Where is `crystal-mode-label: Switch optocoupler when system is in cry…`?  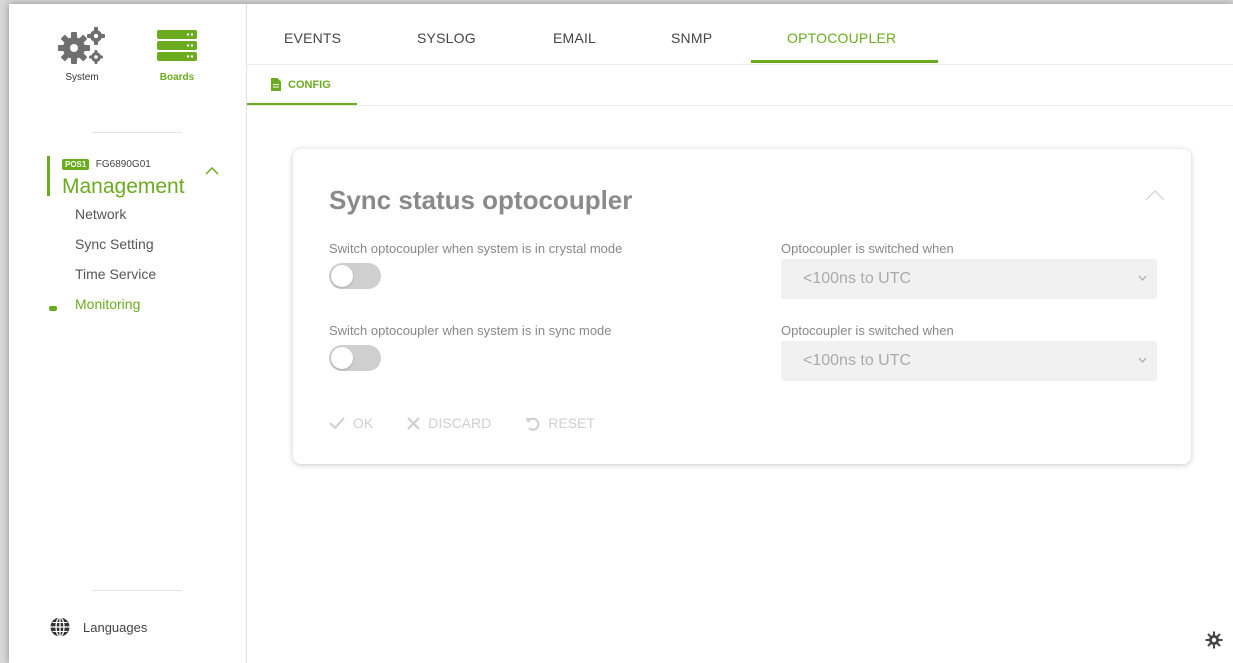
crystal-mode-label: Switch optocoupler when system is in cry… is located at coordinates (476, 248).